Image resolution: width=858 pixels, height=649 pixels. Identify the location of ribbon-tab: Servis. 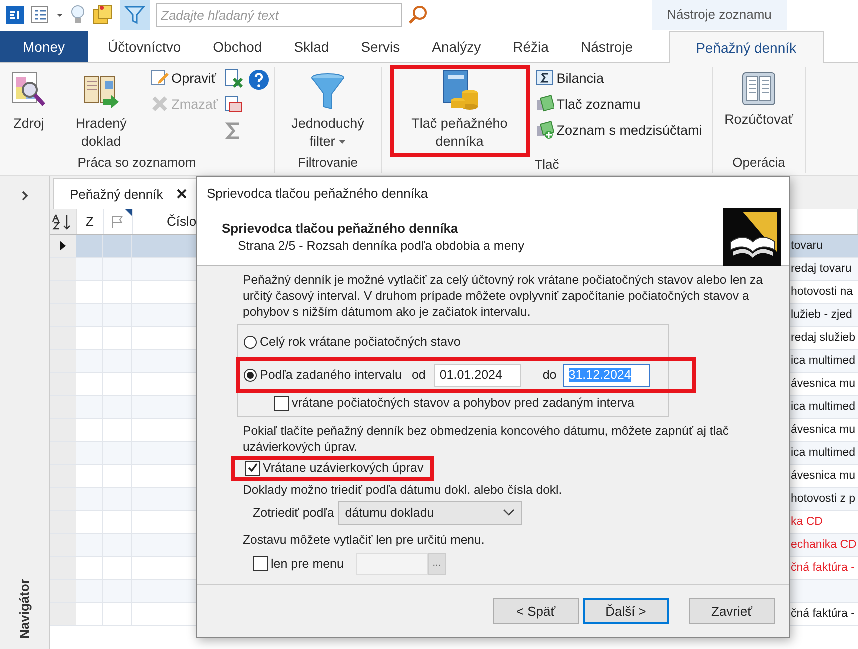
(380, 46).